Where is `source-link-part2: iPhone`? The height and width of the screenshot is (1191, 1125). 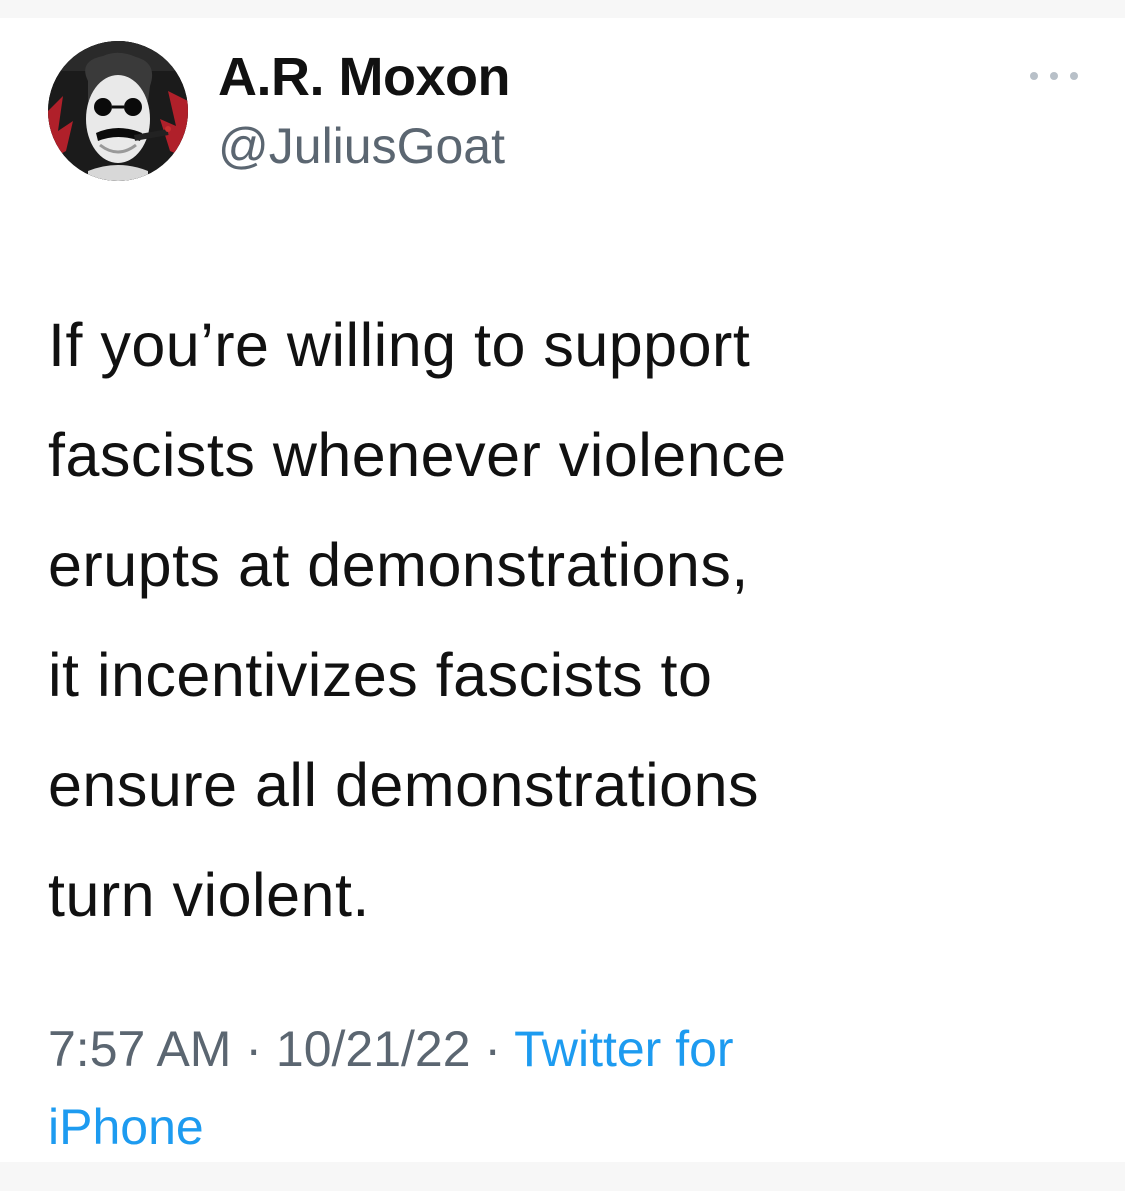 source-link-part2: iPhone is located at coordinates (126, 1127).